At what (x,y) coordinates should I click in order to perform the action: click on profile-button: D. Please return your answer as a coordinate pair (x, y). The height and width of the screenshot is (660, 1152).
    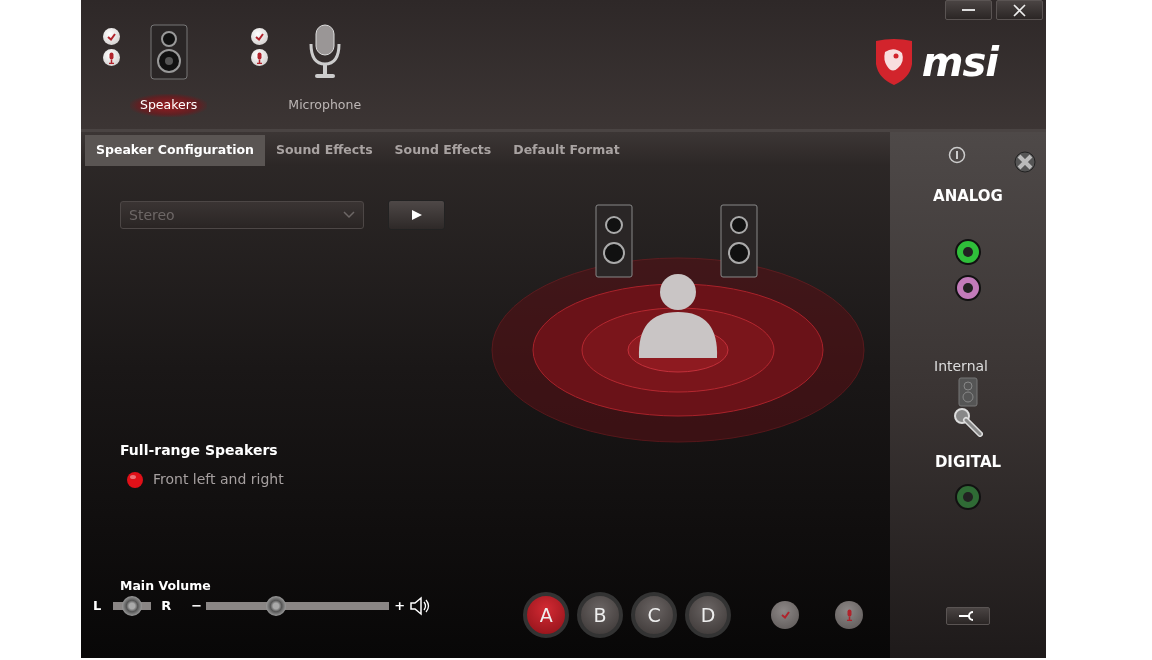
    Looking at the image, I should click on (708, 615).